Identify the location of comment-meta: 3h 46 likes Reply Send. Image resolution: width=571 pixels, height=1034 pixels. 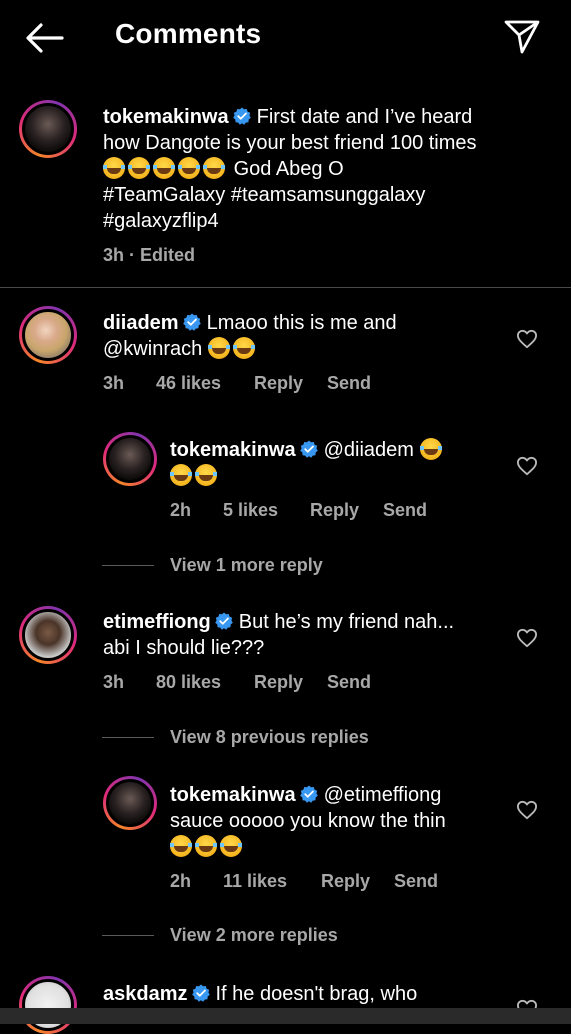
(237, 383).